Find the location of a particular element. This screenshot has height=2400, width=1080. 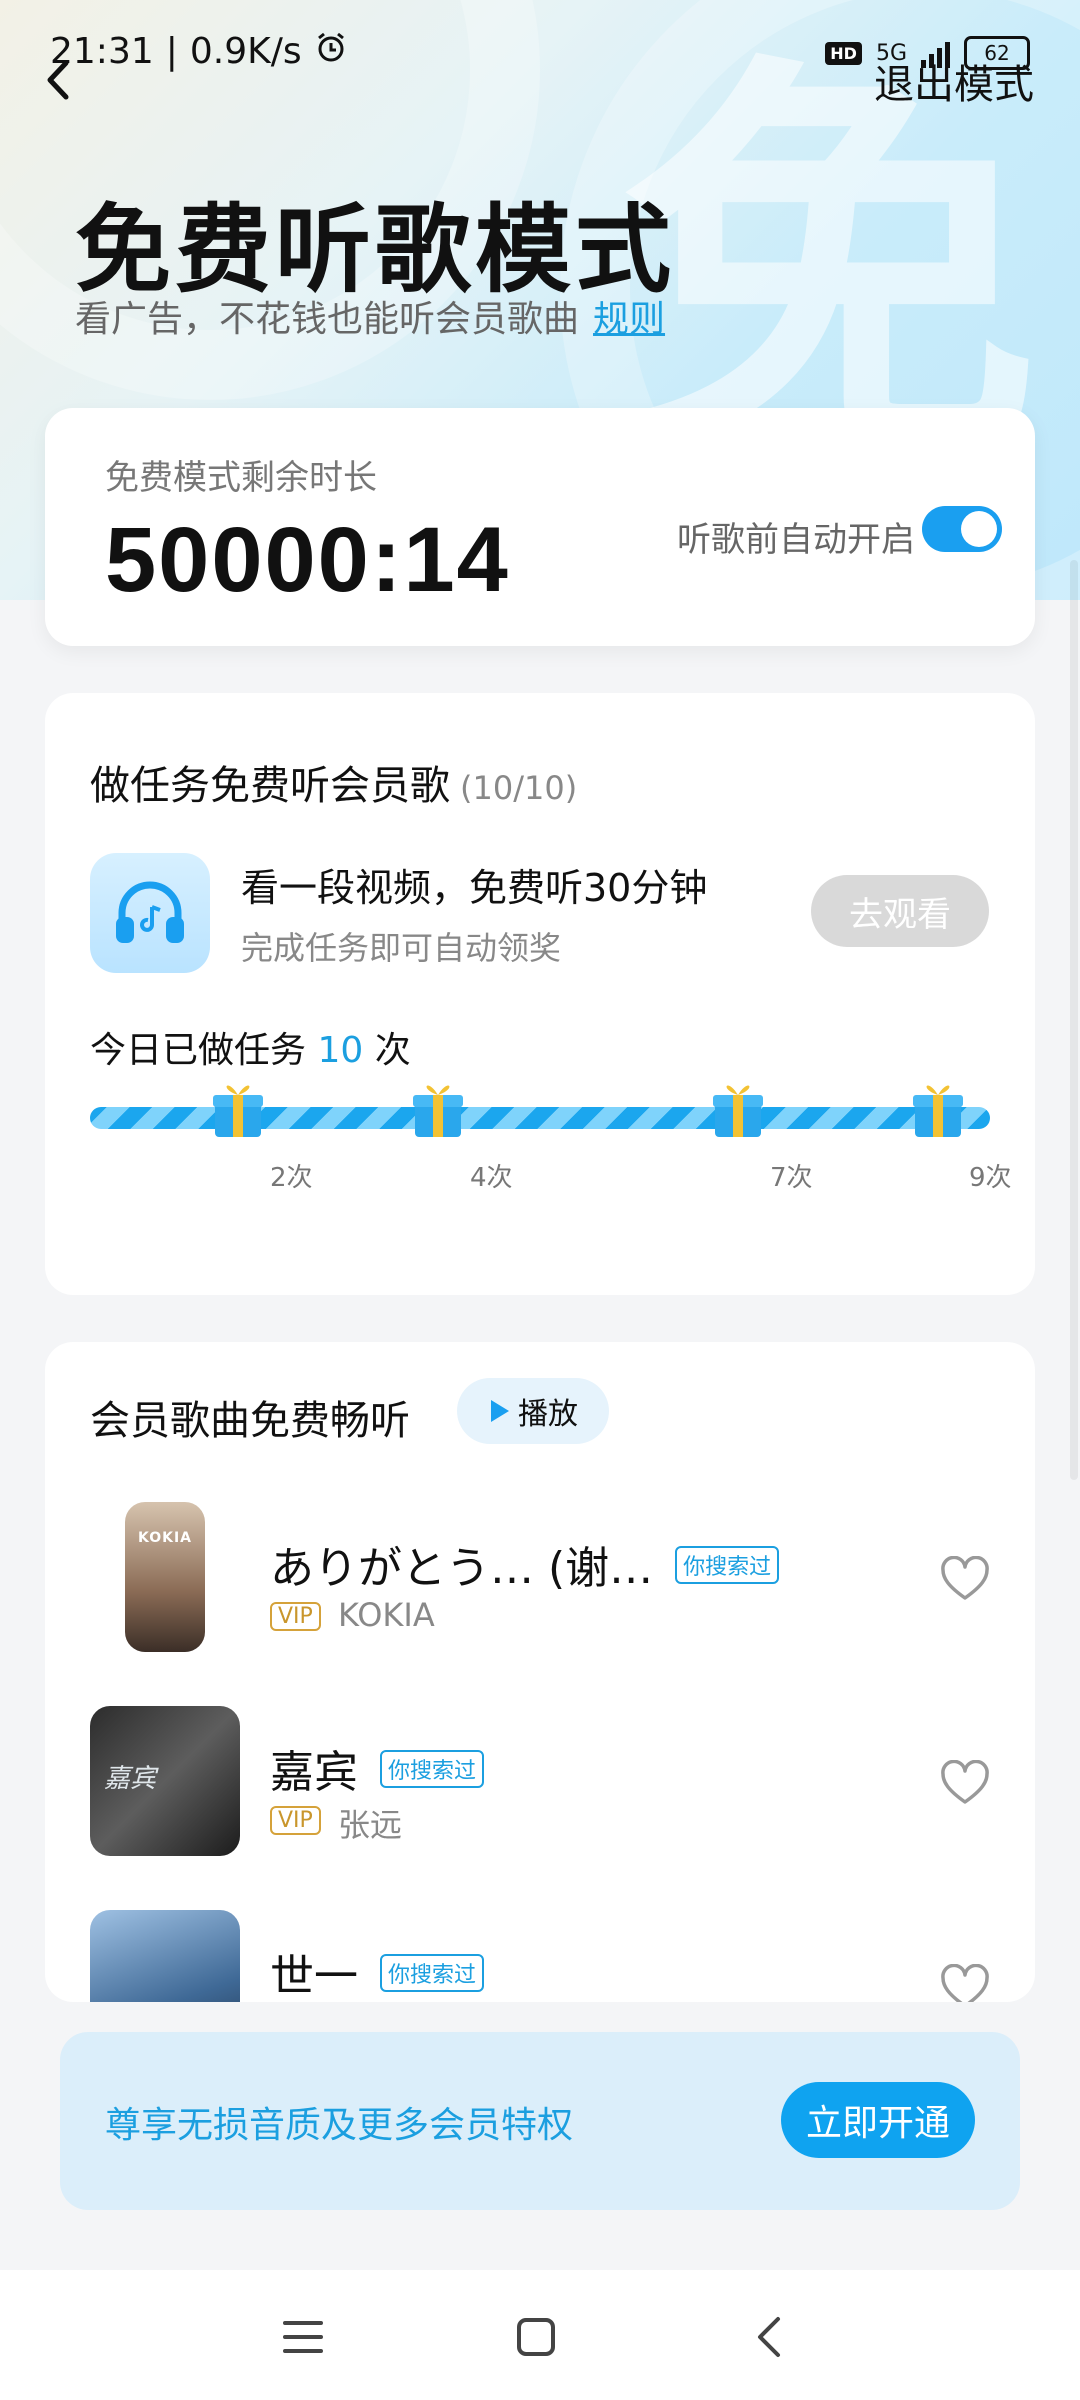

album-cover is located at coordinates (165, 1956).